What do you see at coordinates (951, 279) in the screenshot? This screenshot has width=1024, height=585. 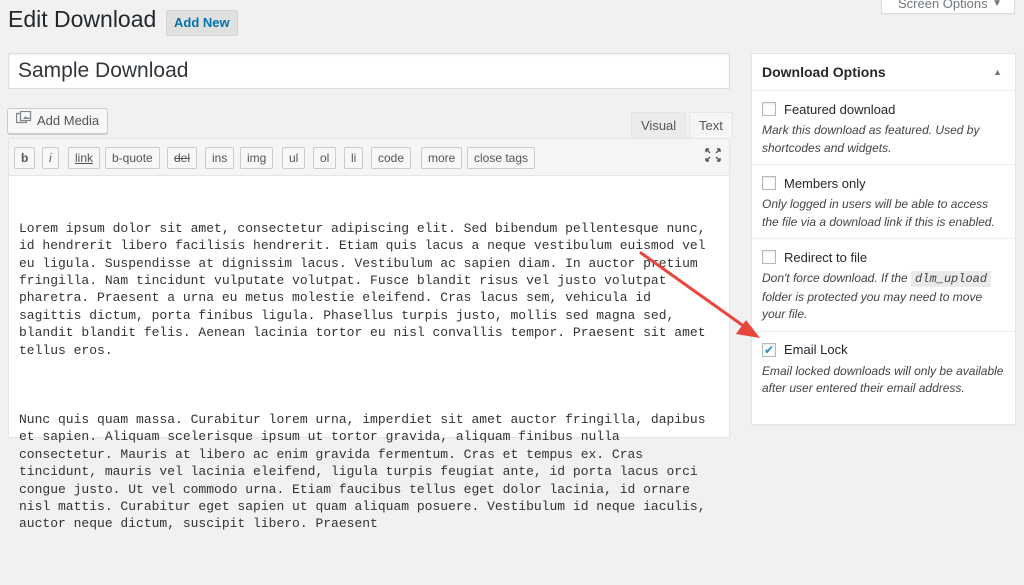 I see `dlm-upload-code: dlm_upload` at bounding box center [951, 279].